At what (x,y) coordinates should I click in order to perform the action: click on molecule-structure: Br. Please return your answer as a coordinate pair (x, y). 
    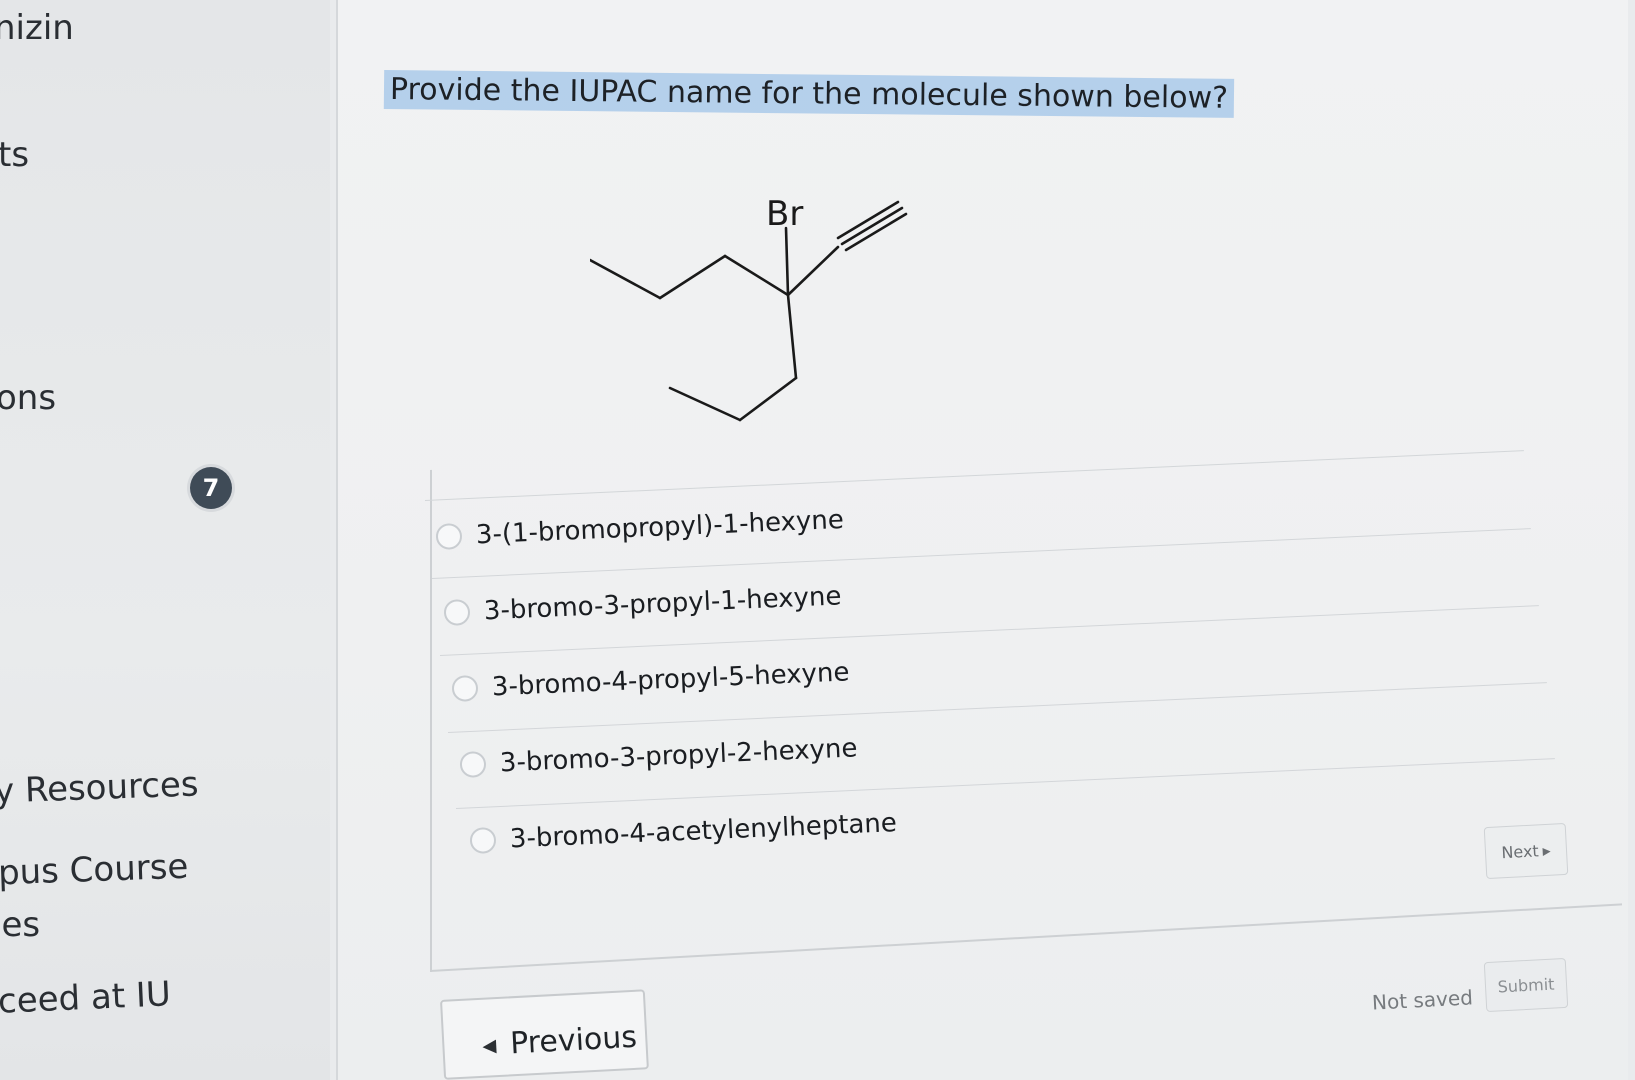
    Looking at the image, I should click on (749, 308).